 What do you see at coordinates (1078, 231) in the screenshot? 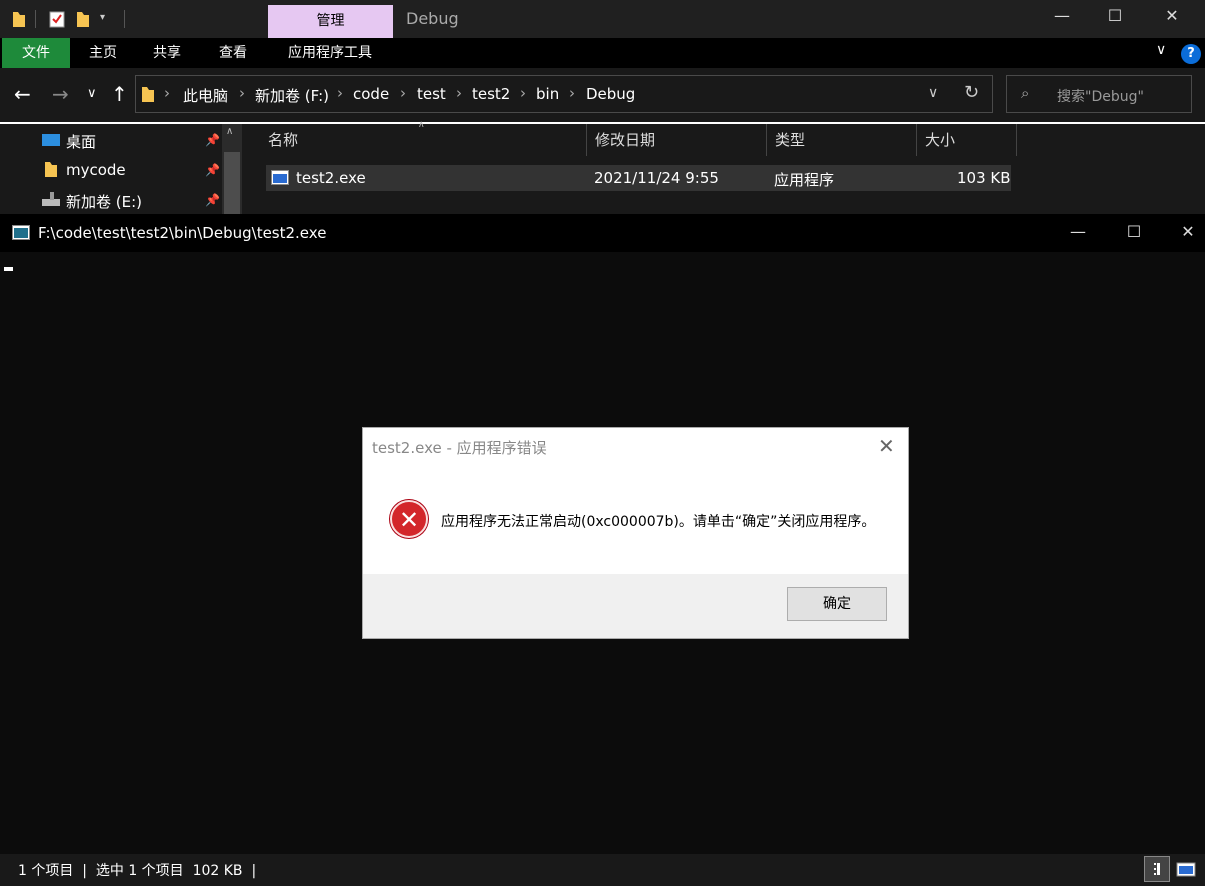
I see `console-minimize-button: —` at bounding box center [1078, 231].